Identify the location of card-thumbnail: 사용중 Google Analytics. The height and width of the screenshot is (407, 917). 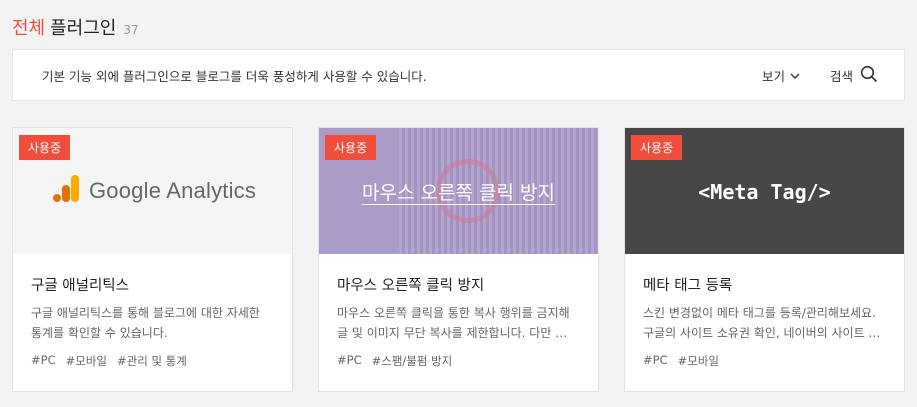
(152, 191).